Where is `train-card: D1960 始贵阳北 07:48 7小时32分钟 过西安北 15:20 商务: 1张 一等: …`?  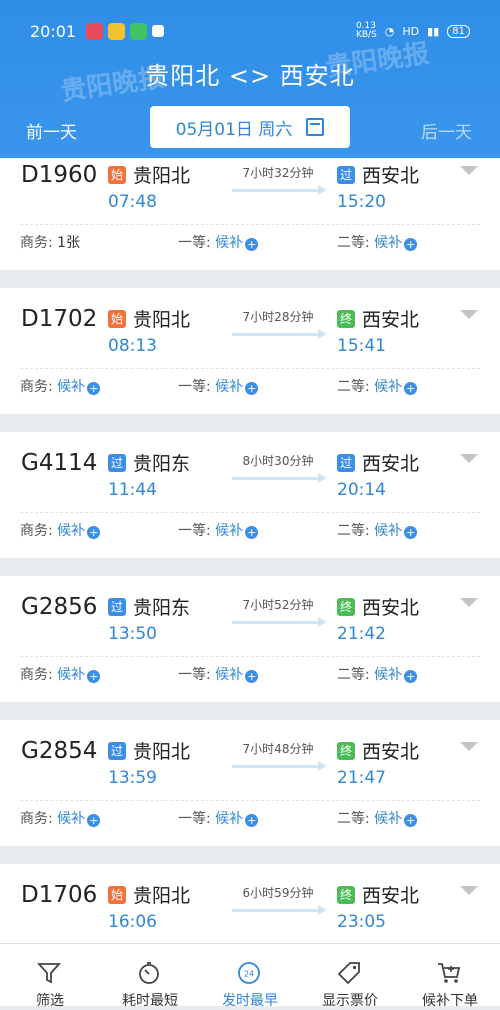 train-card: D1960 始贵阳北 07:48 7小时32分钟 过西安北 15:20 商务: 1张 一等: … is located at coordinates (250, 214).